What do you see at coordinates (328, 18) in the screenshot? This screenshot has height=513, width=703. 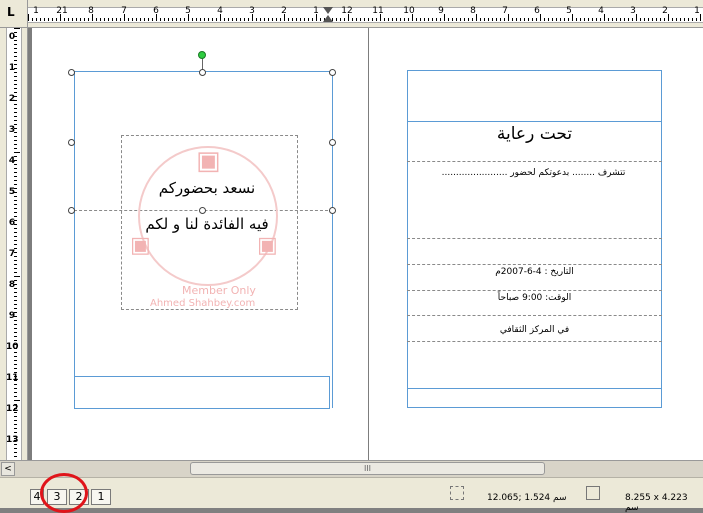 I see `indent-marker-bottom-icon` at bounding box center [328, 18].